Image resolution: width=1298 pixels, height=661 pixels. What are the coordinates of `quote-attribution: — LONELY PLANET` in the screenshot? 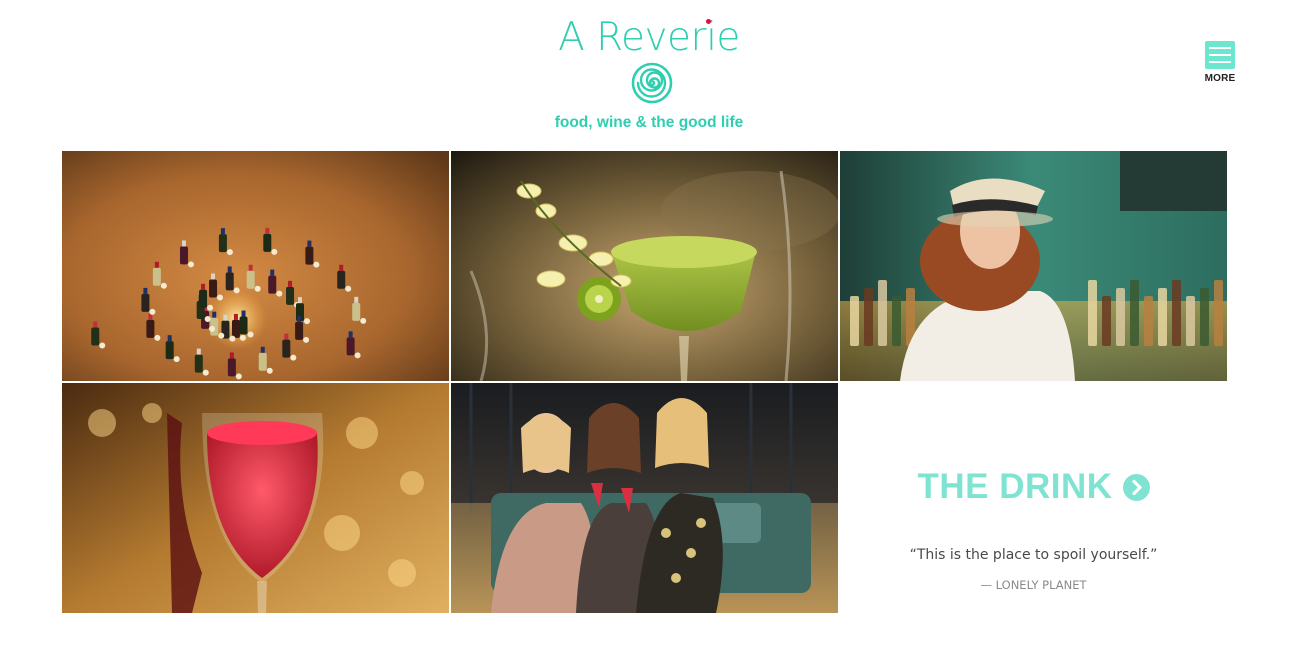 It's located at (1033, 585).